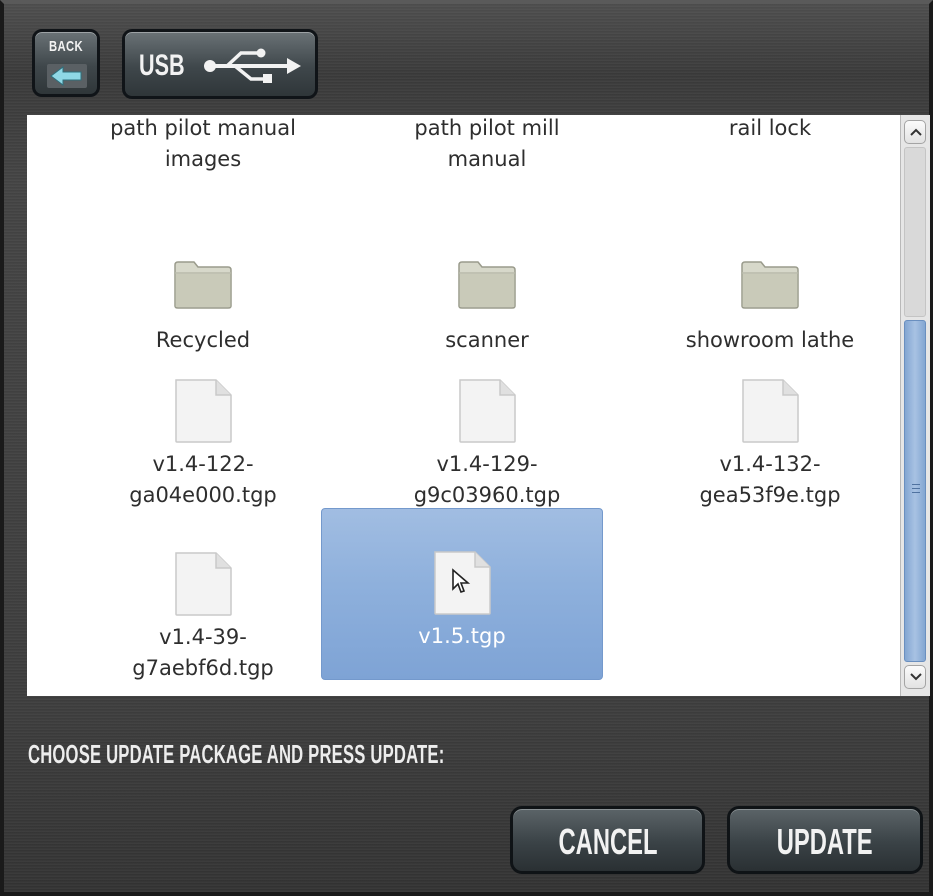 This screenshot has width=933, height=896. I want to click on scroll-down-button, so click(915, 677).